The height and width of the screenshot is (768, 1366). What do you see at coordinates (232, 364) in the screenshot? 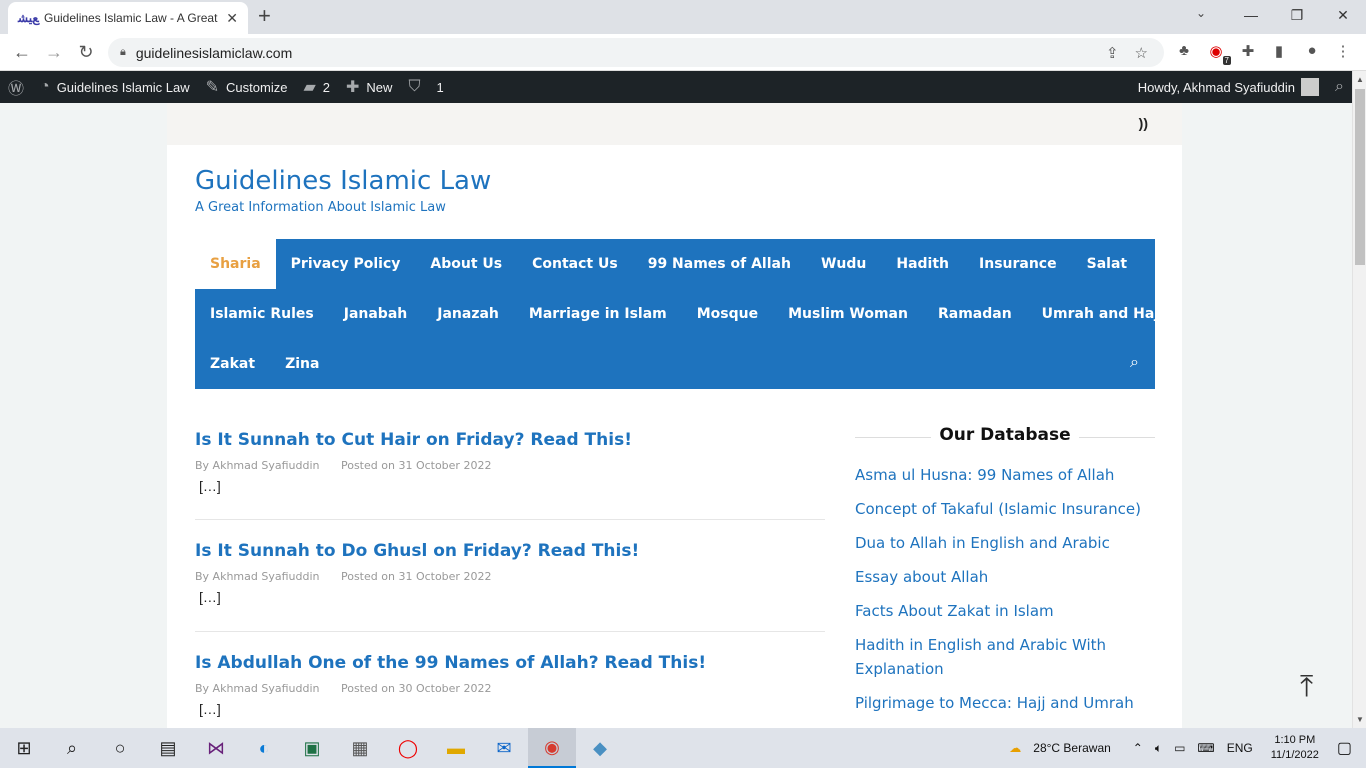
I see `nav-item-zakat: Zakat` at bounding box center [232, 364].